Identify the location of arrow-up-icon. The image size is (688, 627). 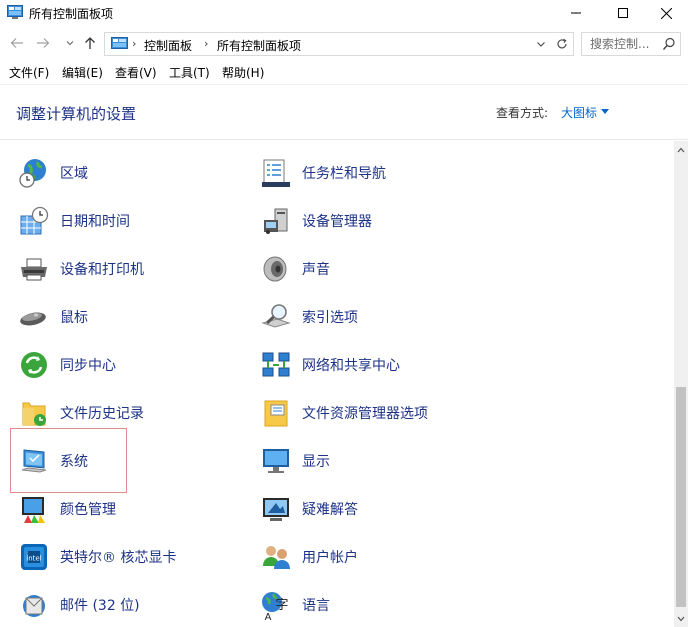
(90, 43).